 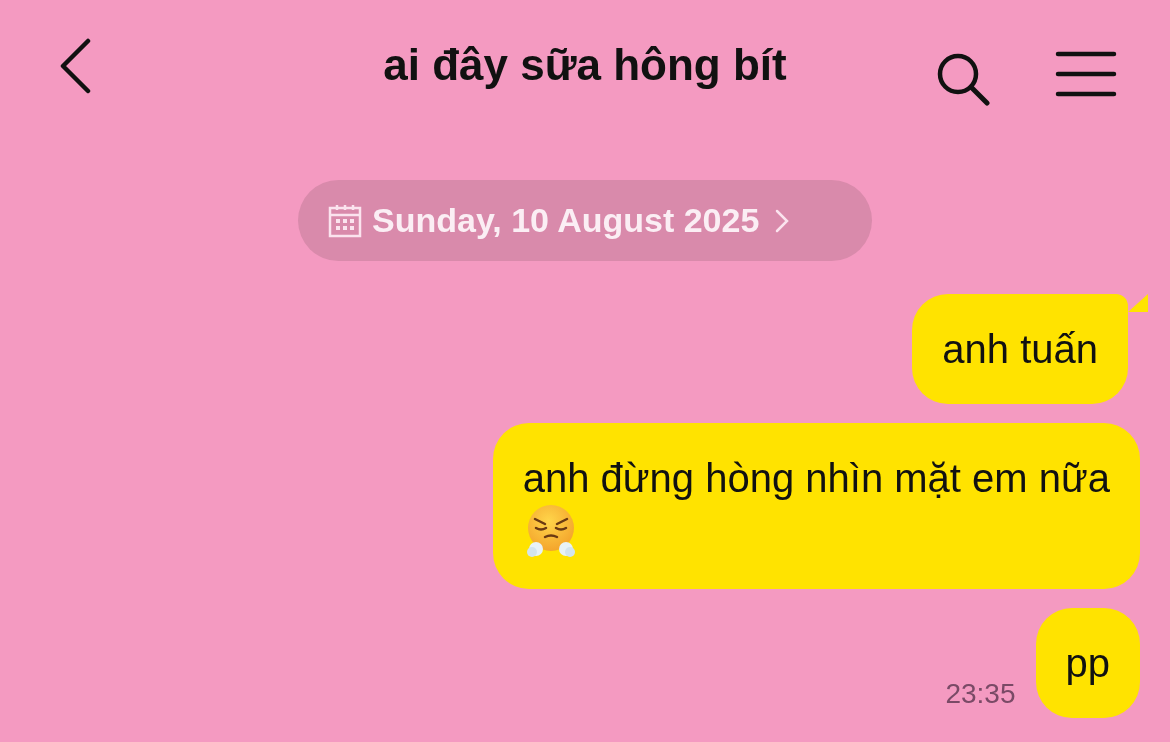 What do you see at coordinates (1086, 74) in the screenshot?
I see `menu-icon` at bounding box center [1086, 74].